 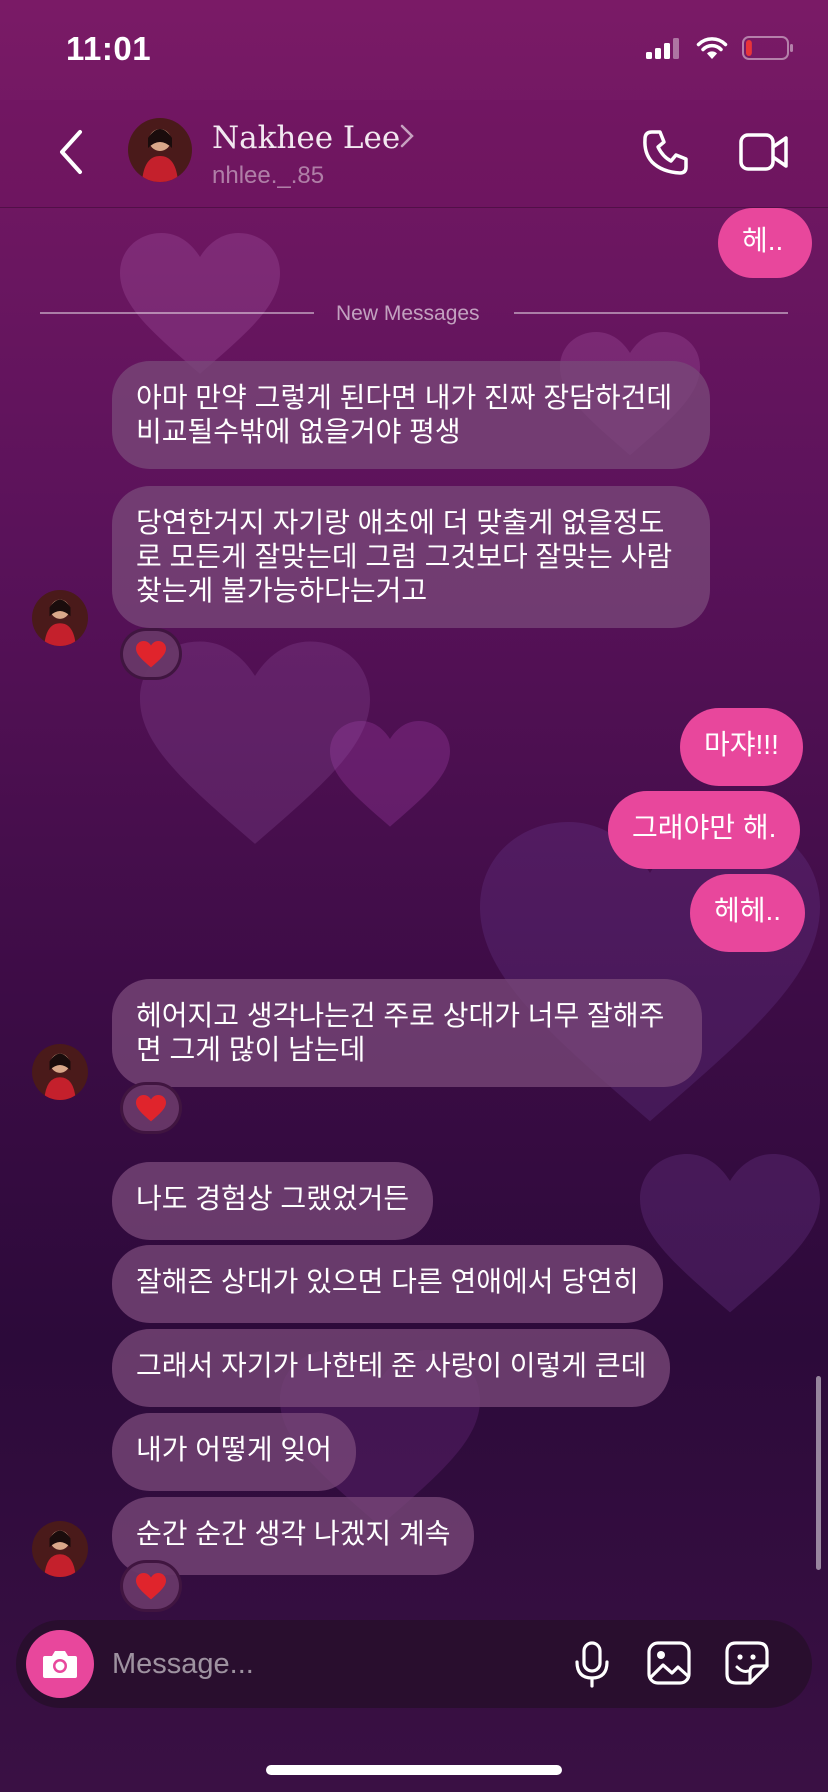 I want to click on message-text: 헤어지고 생각나는건 주로 상대가 너무 잘해주면 그게 많이 남는데, so click(x=400, y=1032).